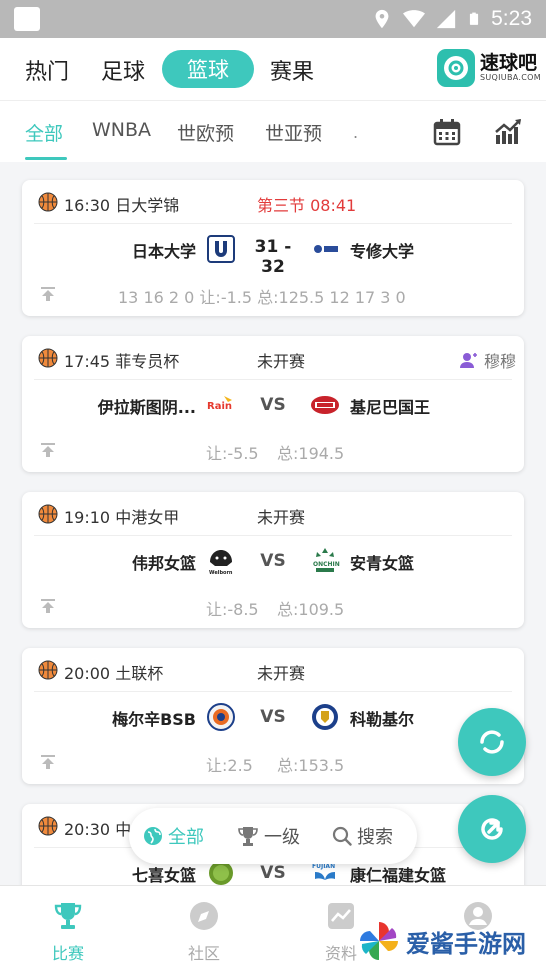 The height and width of the screenshot is (972, 546). Describe the element at coordinates (163, 563) in the screenshot. I see `home-team-name: 伟邦女篮` at that location.